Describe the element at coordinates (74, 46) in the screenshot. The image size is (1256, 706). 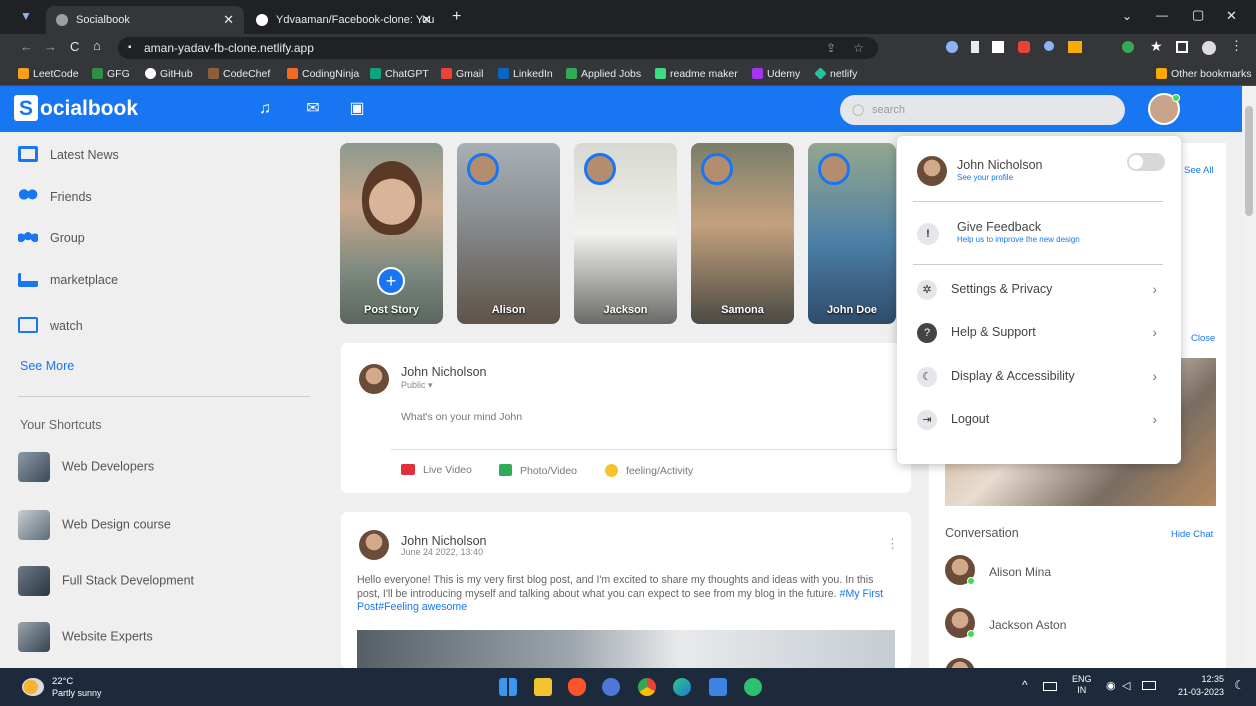
I see `reload-icon: C` at that location.